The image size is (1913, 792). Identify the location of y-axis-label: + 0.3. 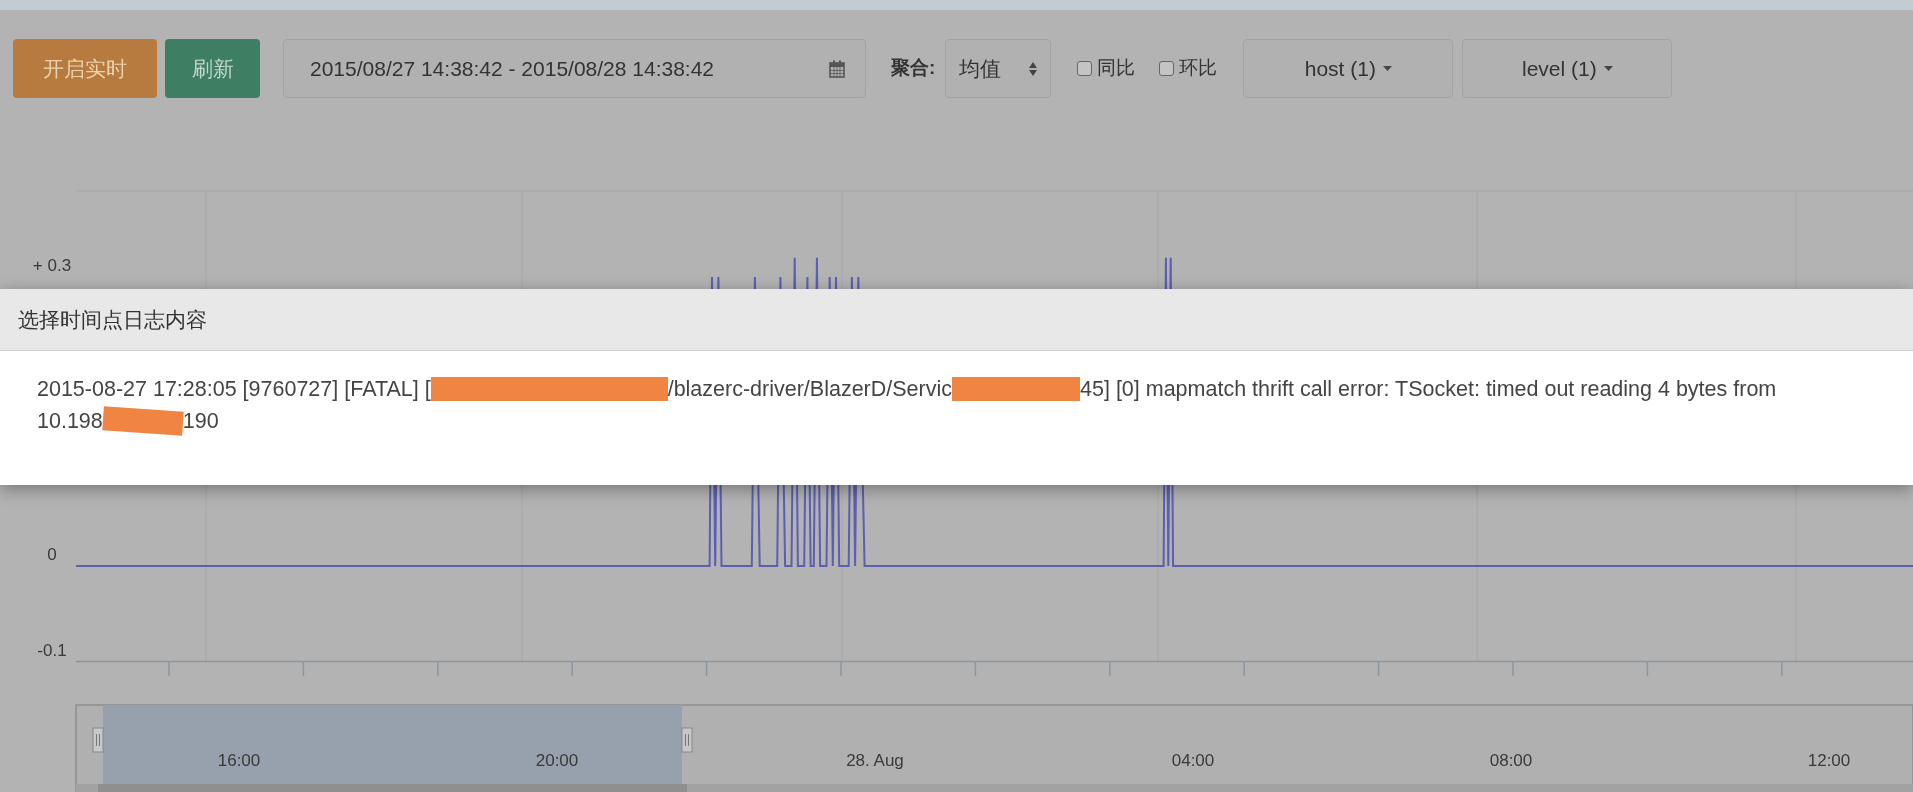
(52, 266).